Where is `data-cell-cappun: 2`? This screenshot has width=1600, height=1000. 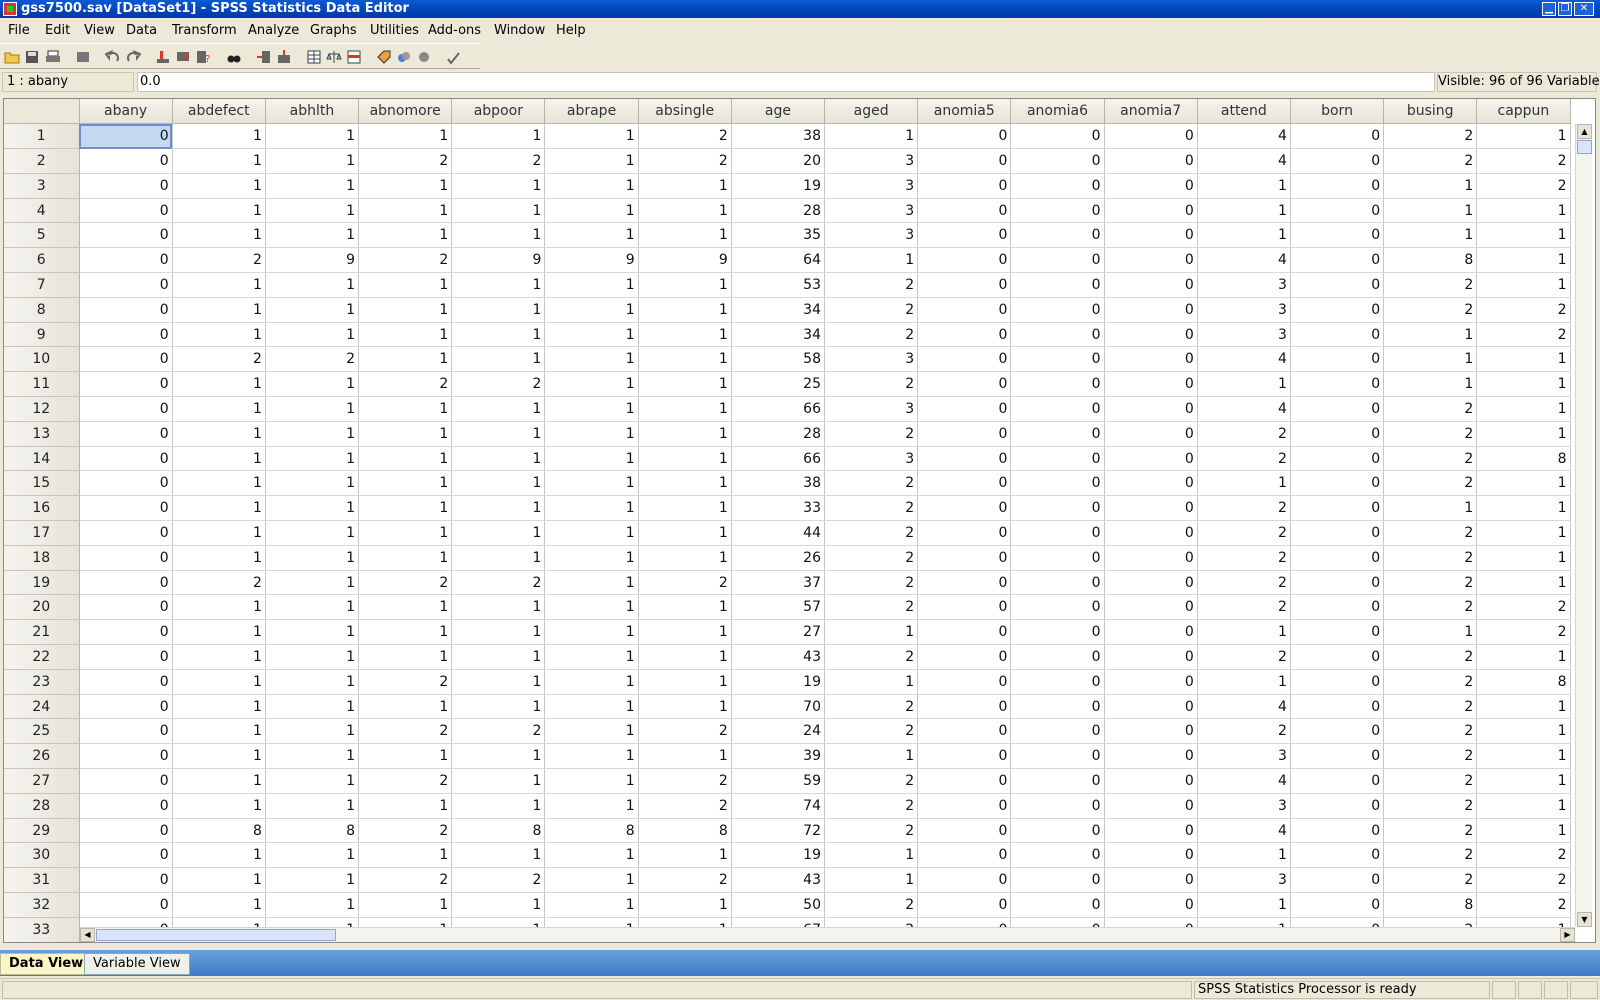
data-cell-cappun: 2 is located at coordinates (1523, 310).